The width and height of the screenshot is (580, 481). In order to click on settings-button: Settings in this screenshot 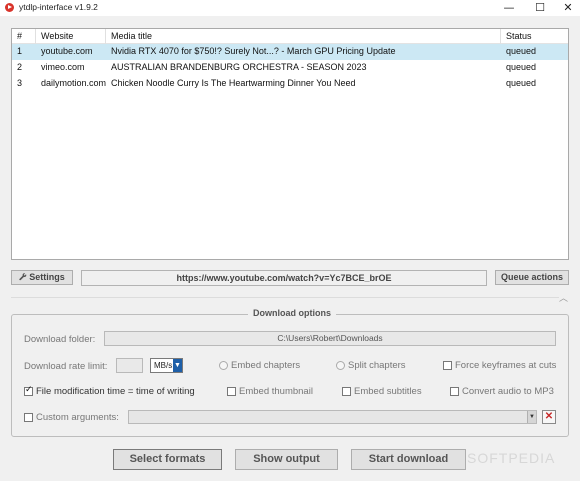, I will do `click(42, 277)`.